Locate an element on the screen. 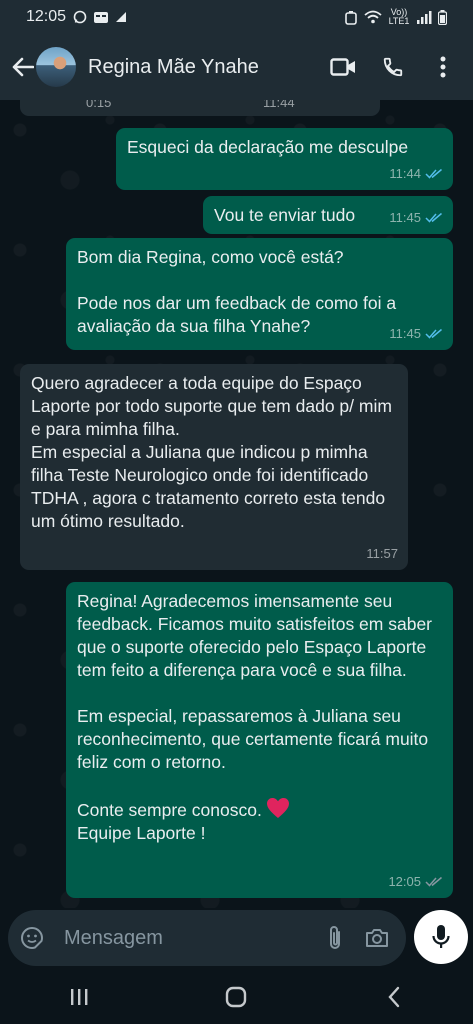 The height and width of the screenshot is (1024, 473). composer: Mensagem is located at coordinates (236, 939).